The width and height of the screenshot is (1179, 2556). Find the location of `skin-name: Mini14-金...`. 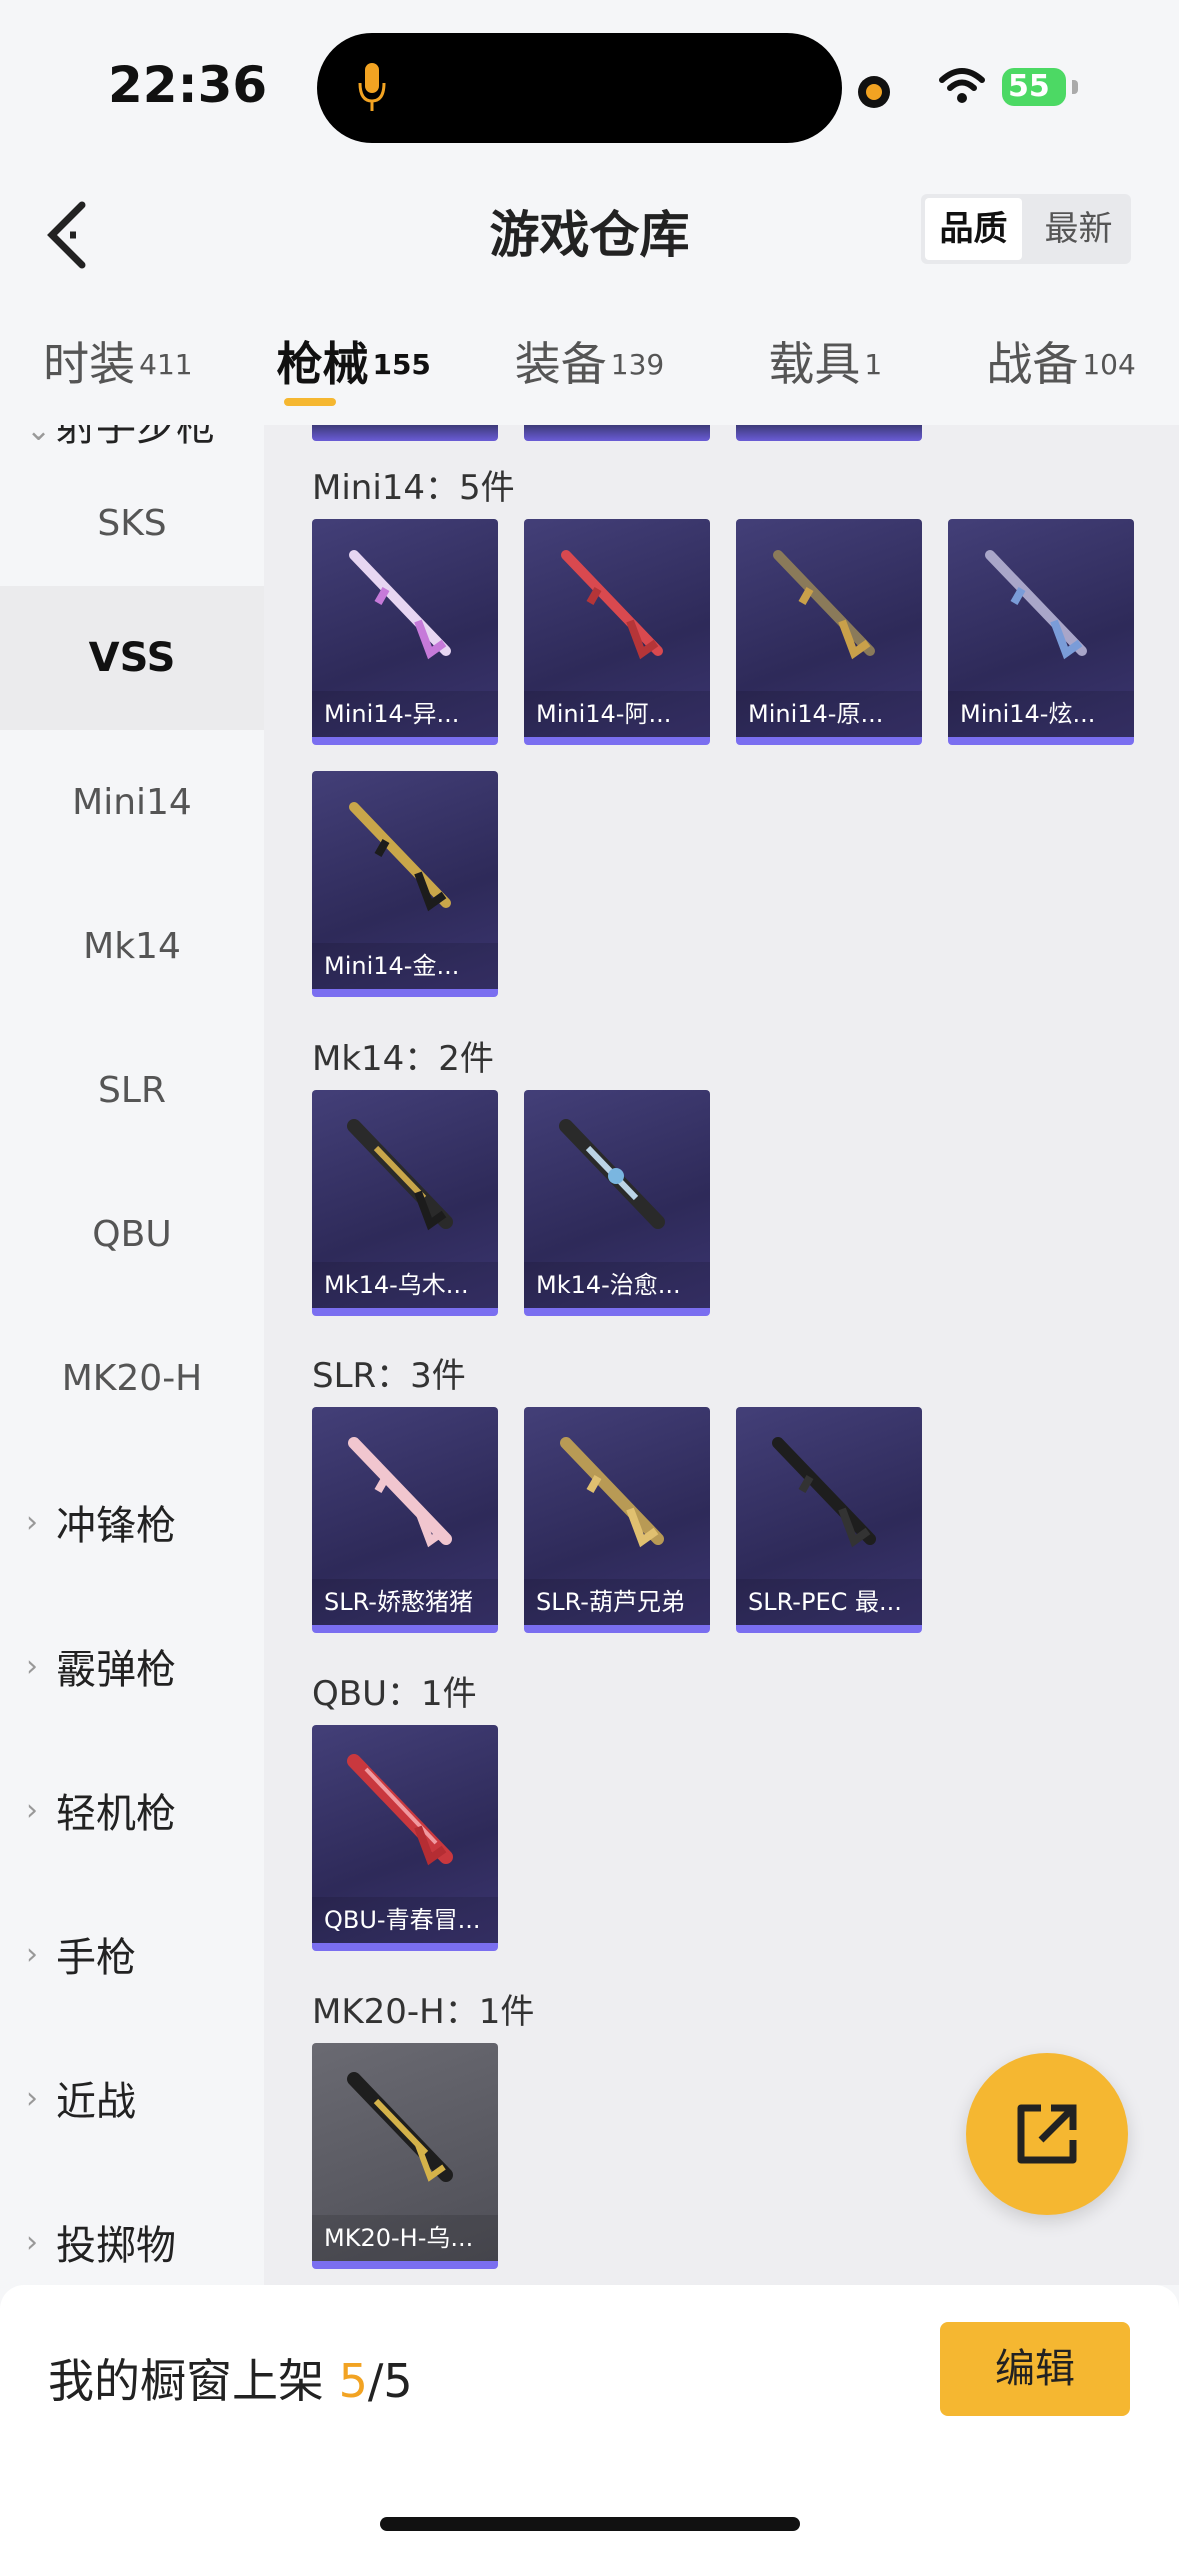

skin-name: Mini14-金... is located at coordinates (405, 966).